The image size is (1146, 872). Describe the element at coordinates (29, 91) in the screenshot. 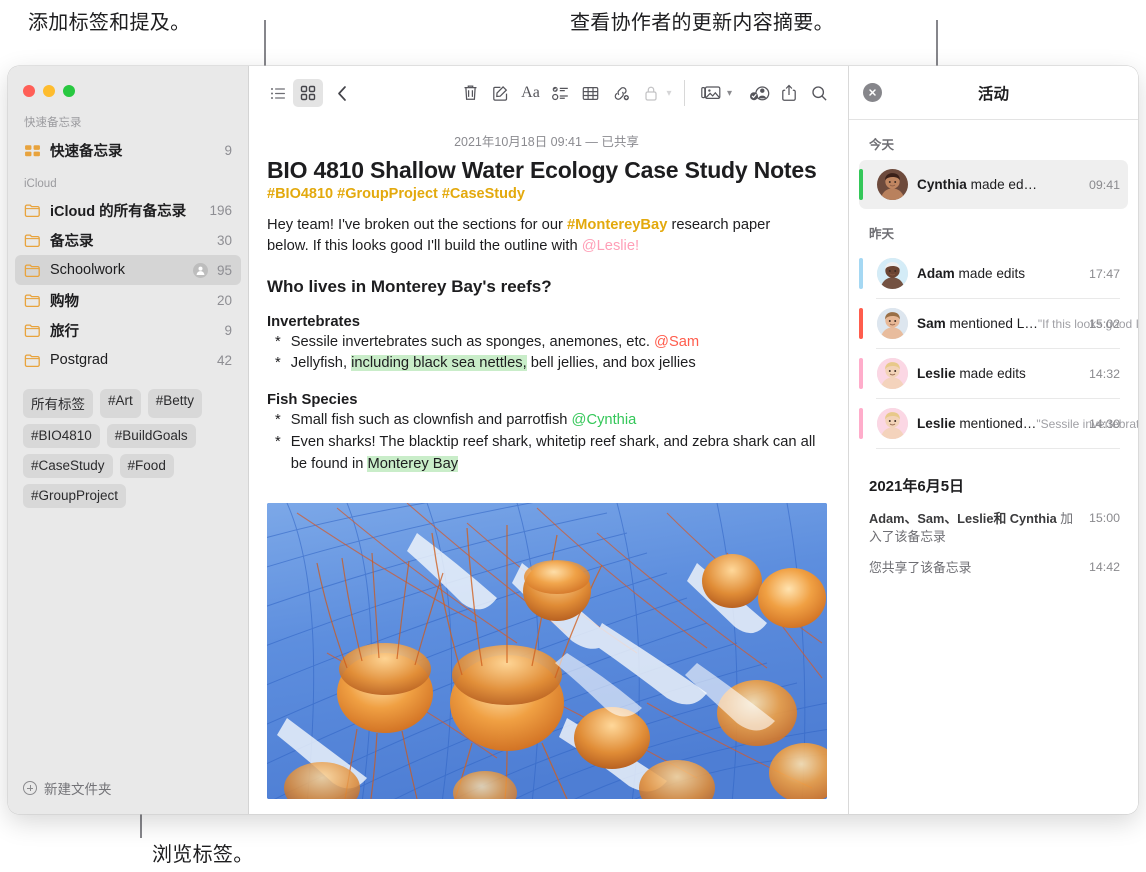

I see `close-window-button` at that location.